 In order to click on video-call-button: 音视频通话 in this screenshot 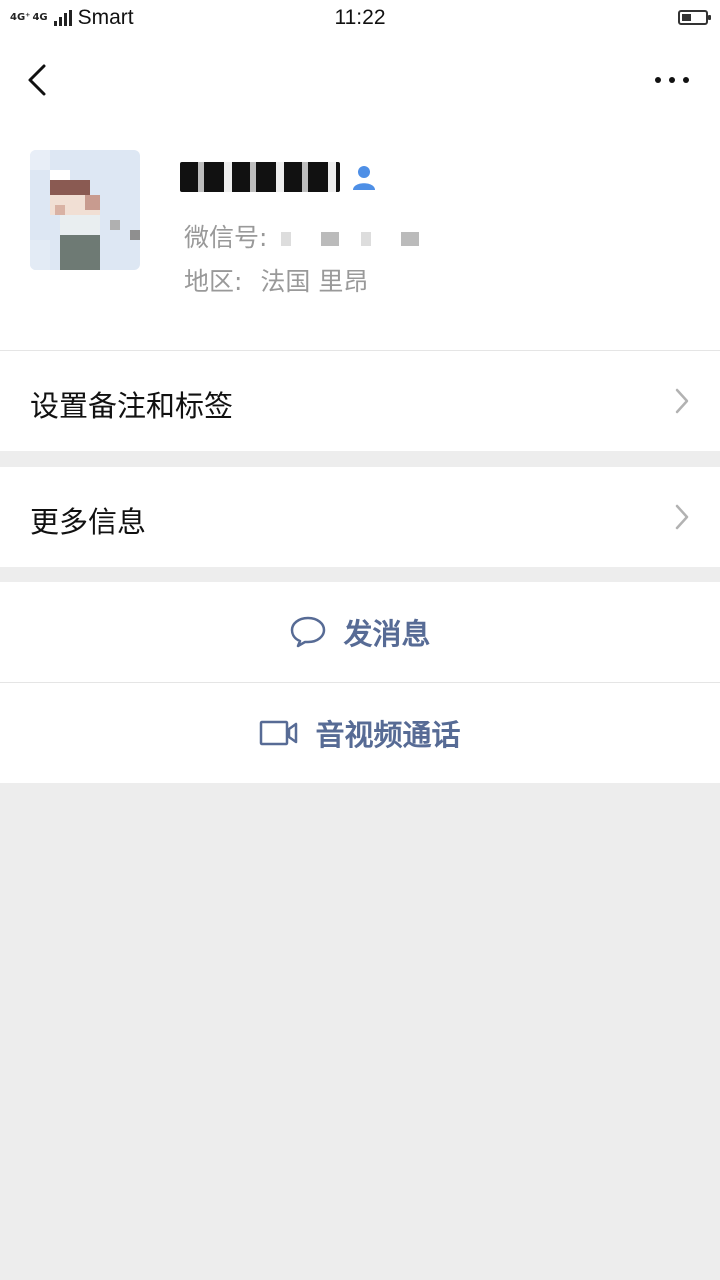, I will do `click(360, 733)`.